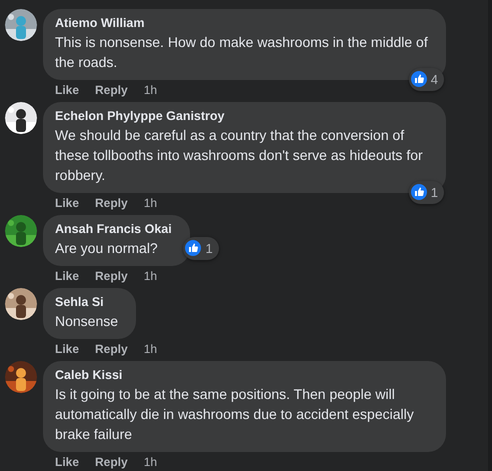  I want to click on reaction-count: 4, so click(434, 79).